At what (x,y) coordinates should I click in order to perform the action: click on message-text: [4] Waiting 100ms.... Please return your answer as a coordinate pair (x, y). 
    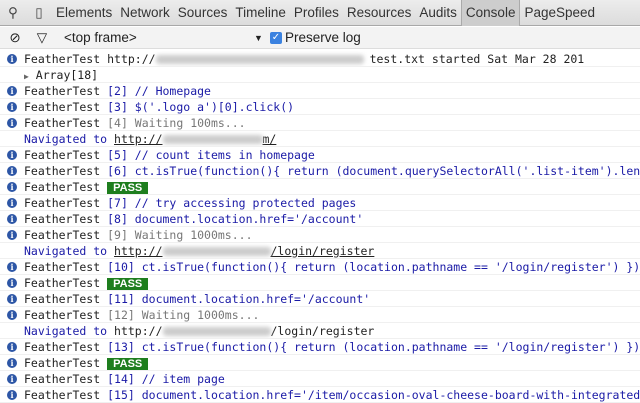
    Looking at the image, I should click on (176, 123).